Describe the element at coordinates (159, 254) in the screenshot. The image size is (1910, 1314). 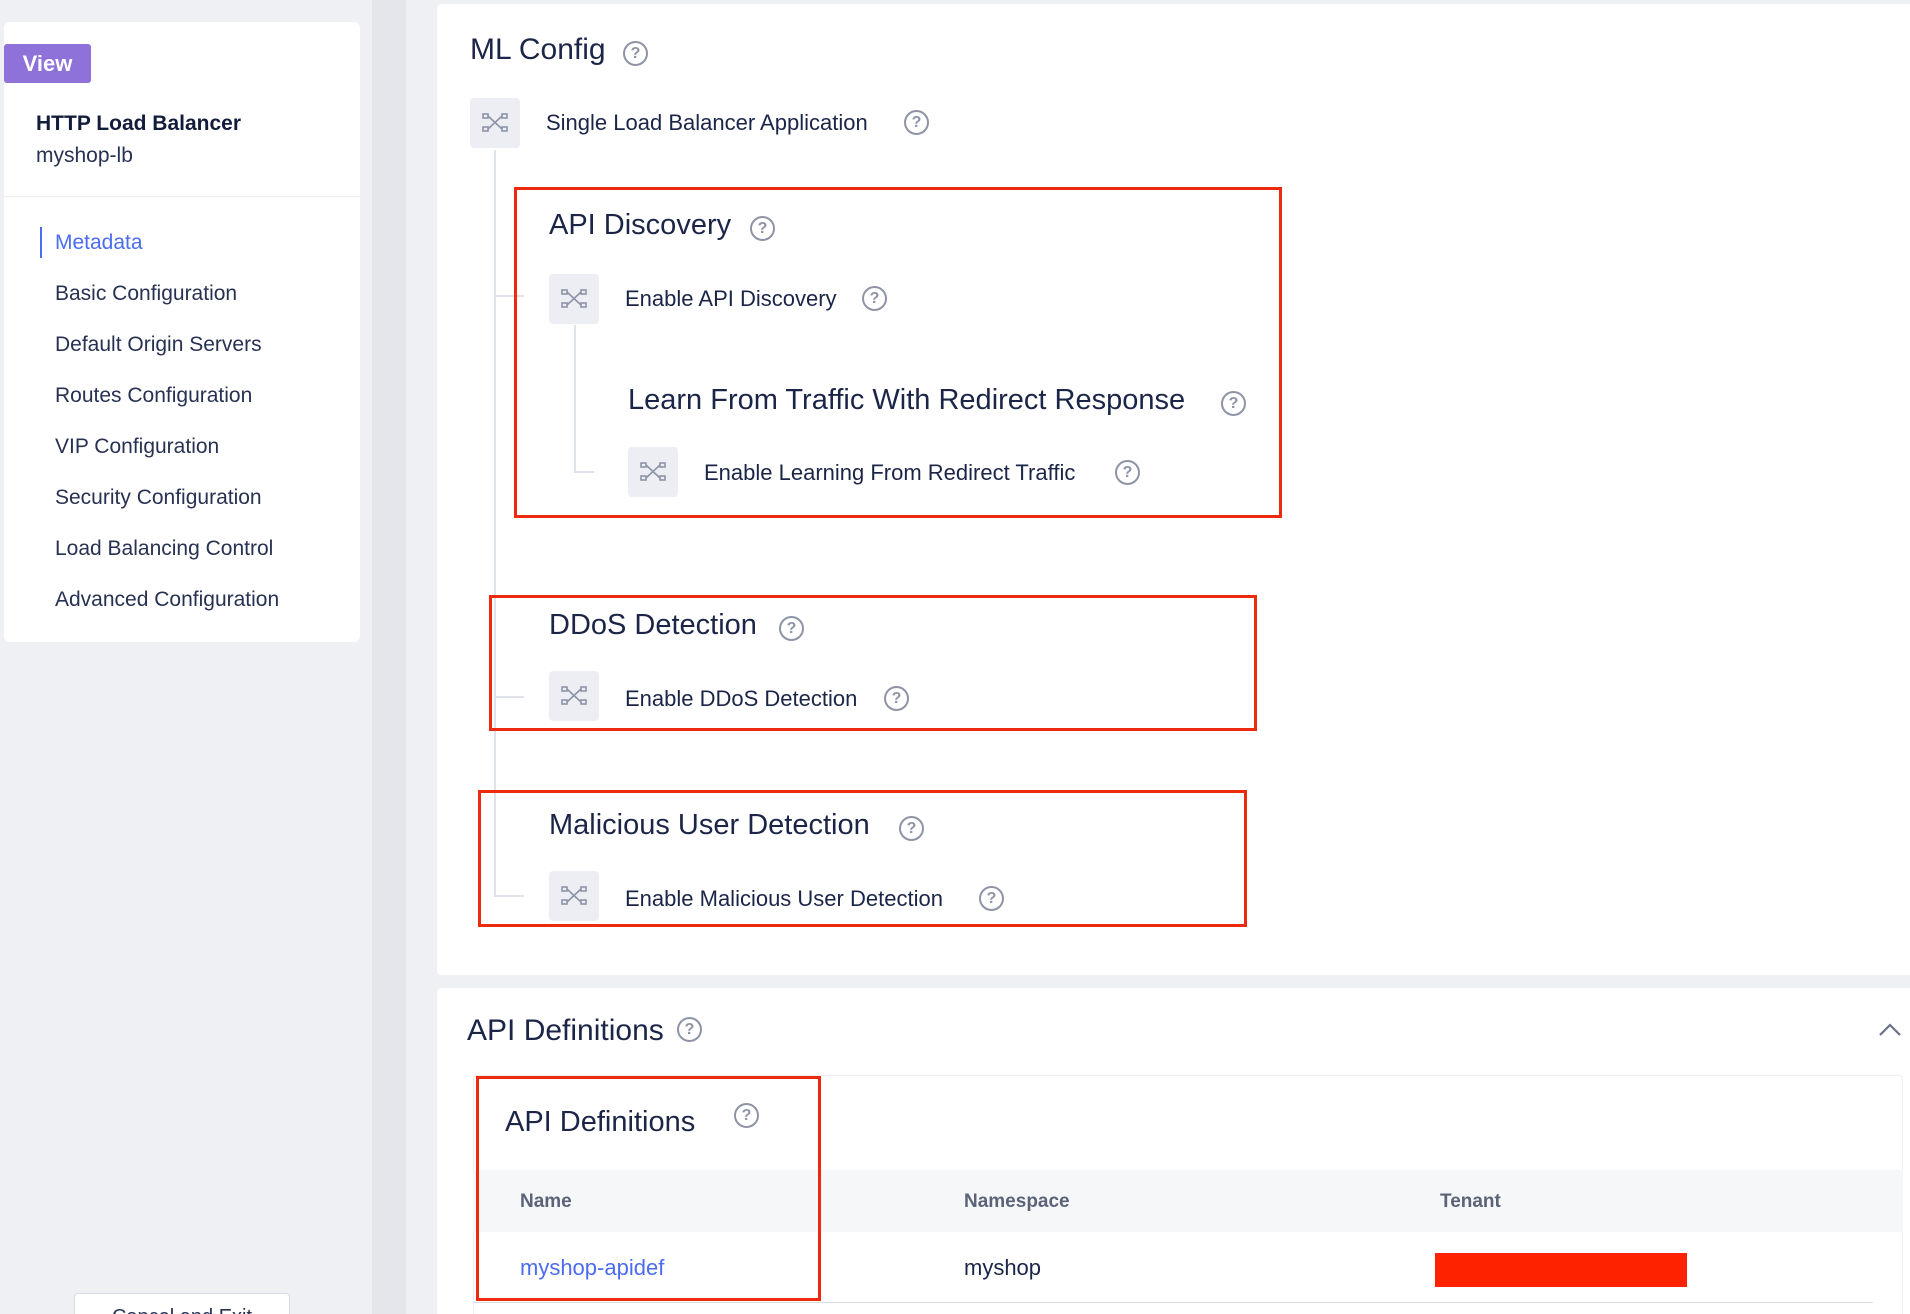
I see `sidebar-item-metadata: Metadata` at that location.